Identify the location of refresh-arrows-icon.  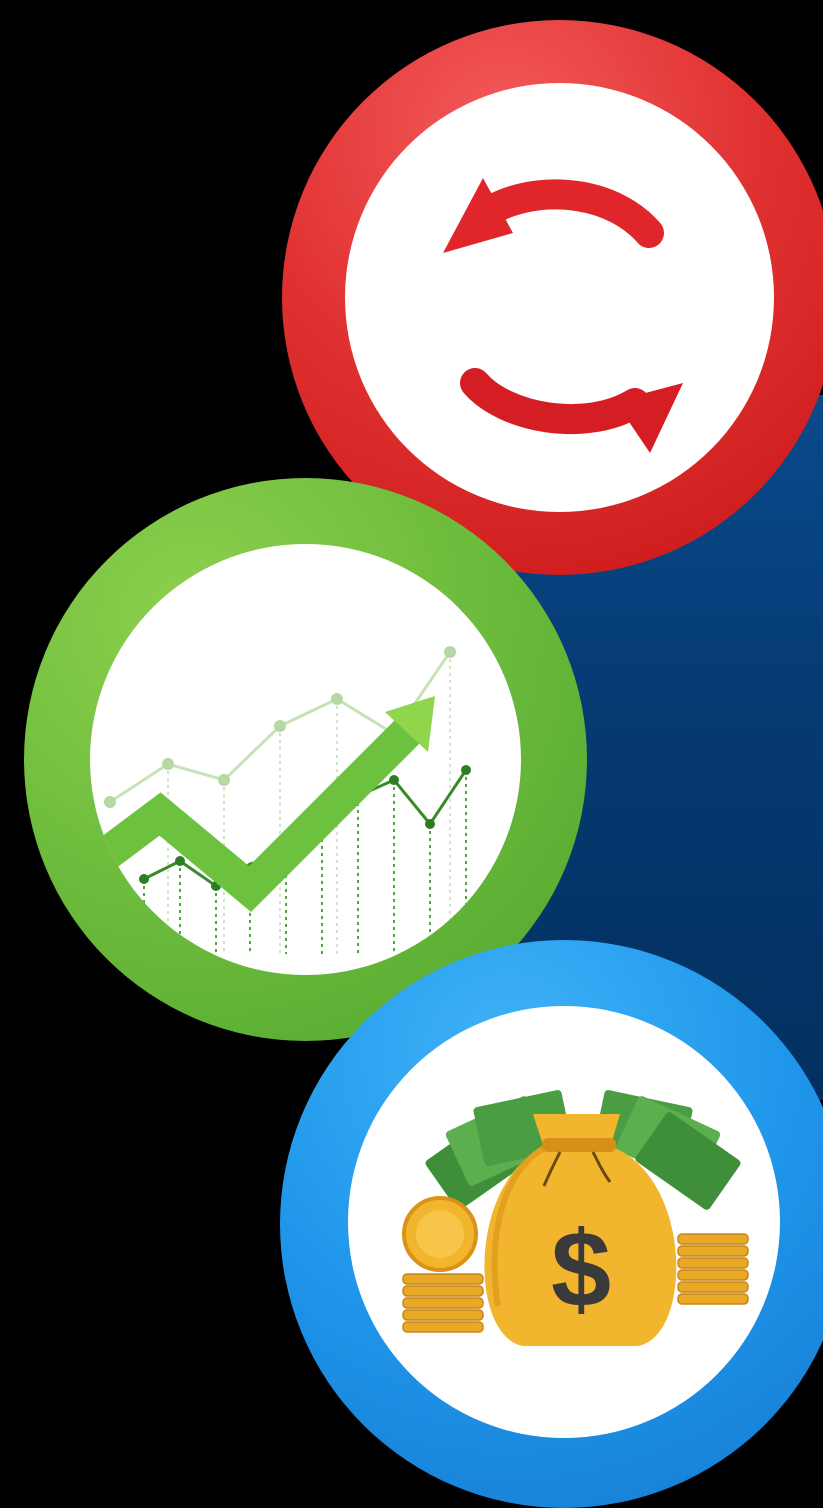
(563, 315).